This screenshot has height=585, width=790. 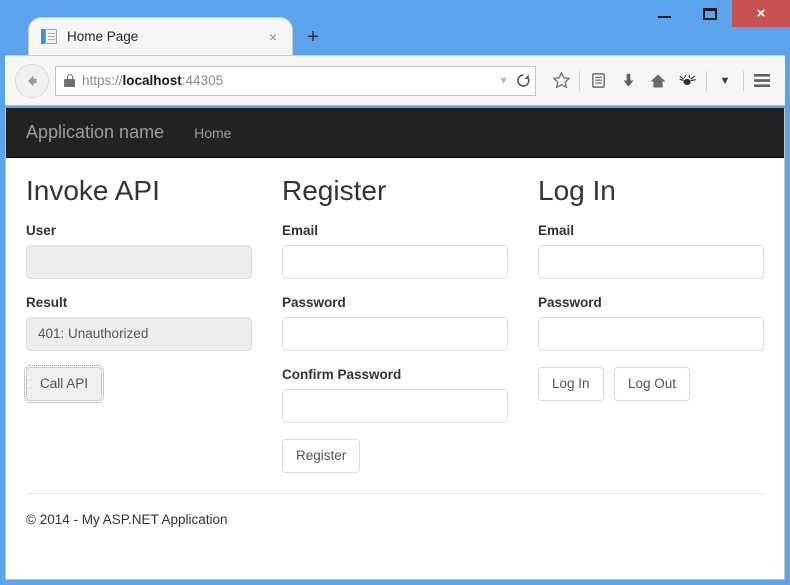 I want to click on bookmark-star-icon, so click(x=561, y=81).